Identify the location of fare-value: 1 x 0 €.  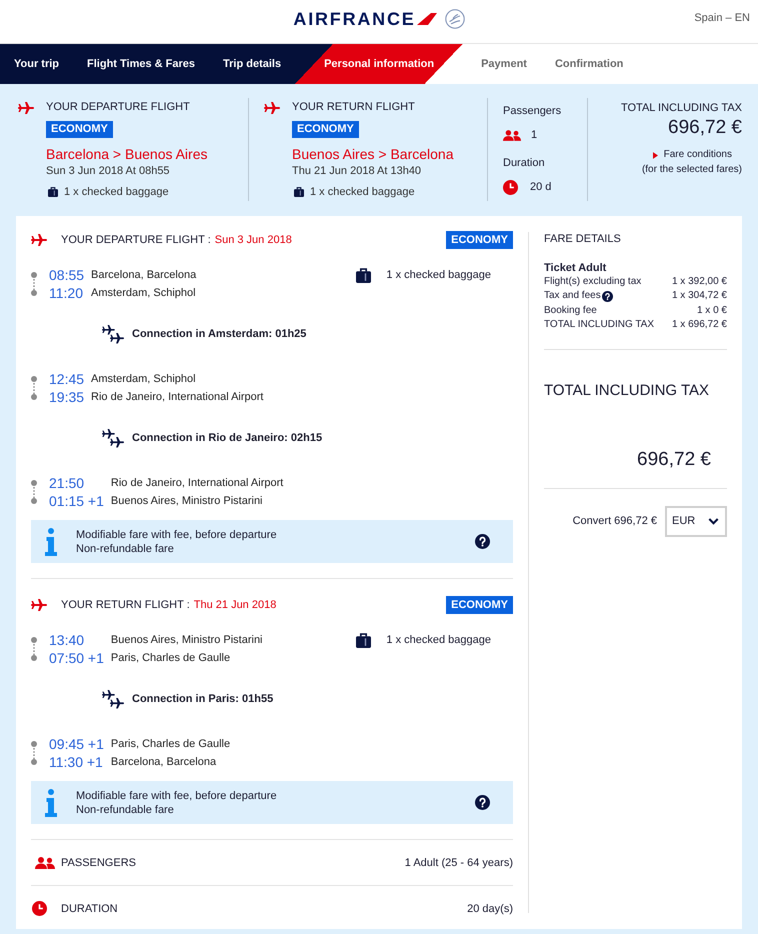
(711, 311).